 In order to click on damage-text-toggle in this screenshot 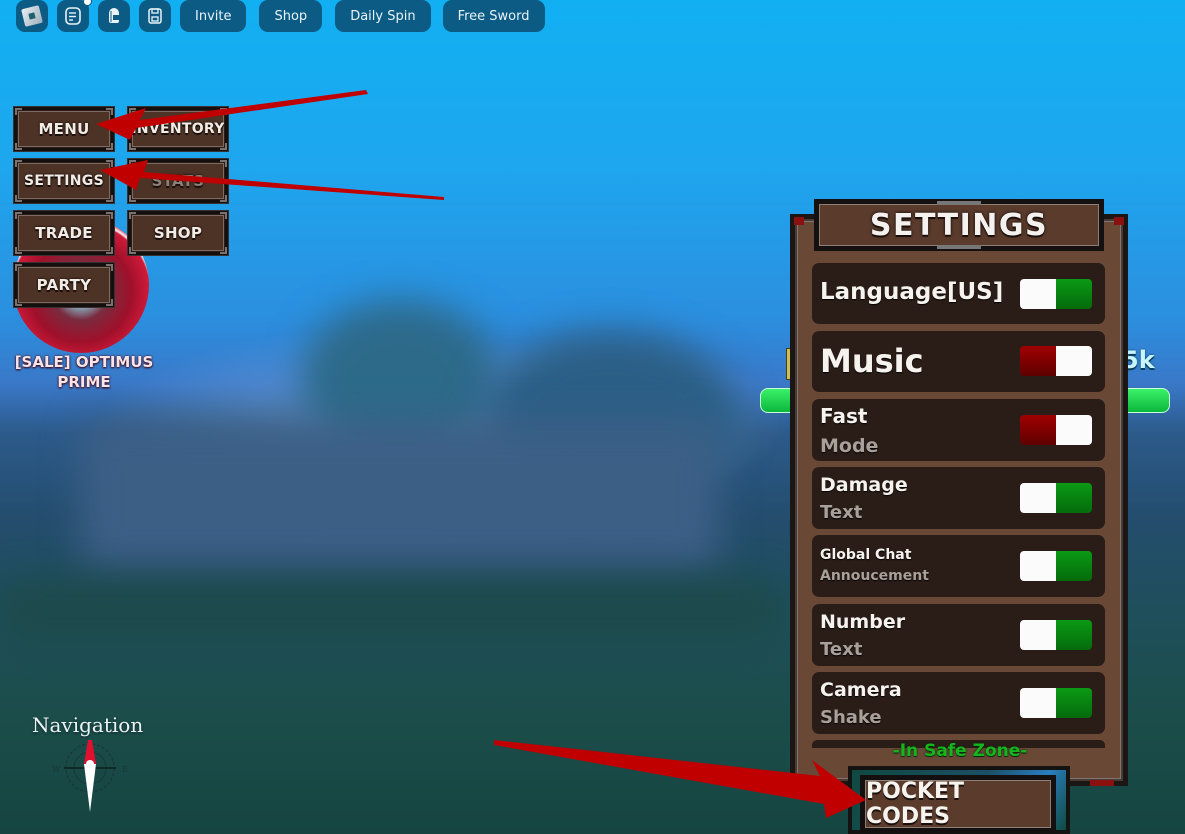, I will do `click(1056, 498)`.